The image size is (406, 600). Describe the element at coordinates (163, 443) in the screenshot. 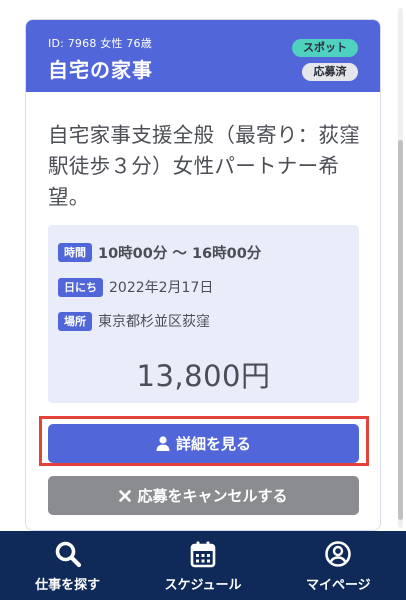

I see `user-icon` at that location.